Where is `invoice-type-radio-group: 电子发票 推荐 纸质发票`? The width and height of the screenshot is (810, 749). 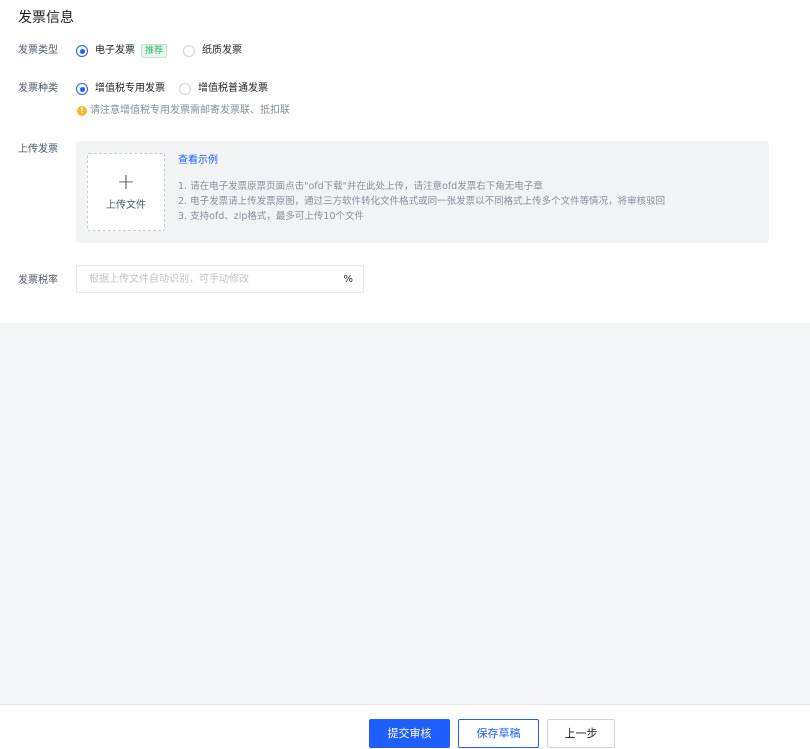 invoice-type-radio-group: 电子发票 推荐 纸质发票 is located at coordinates (159, 51).